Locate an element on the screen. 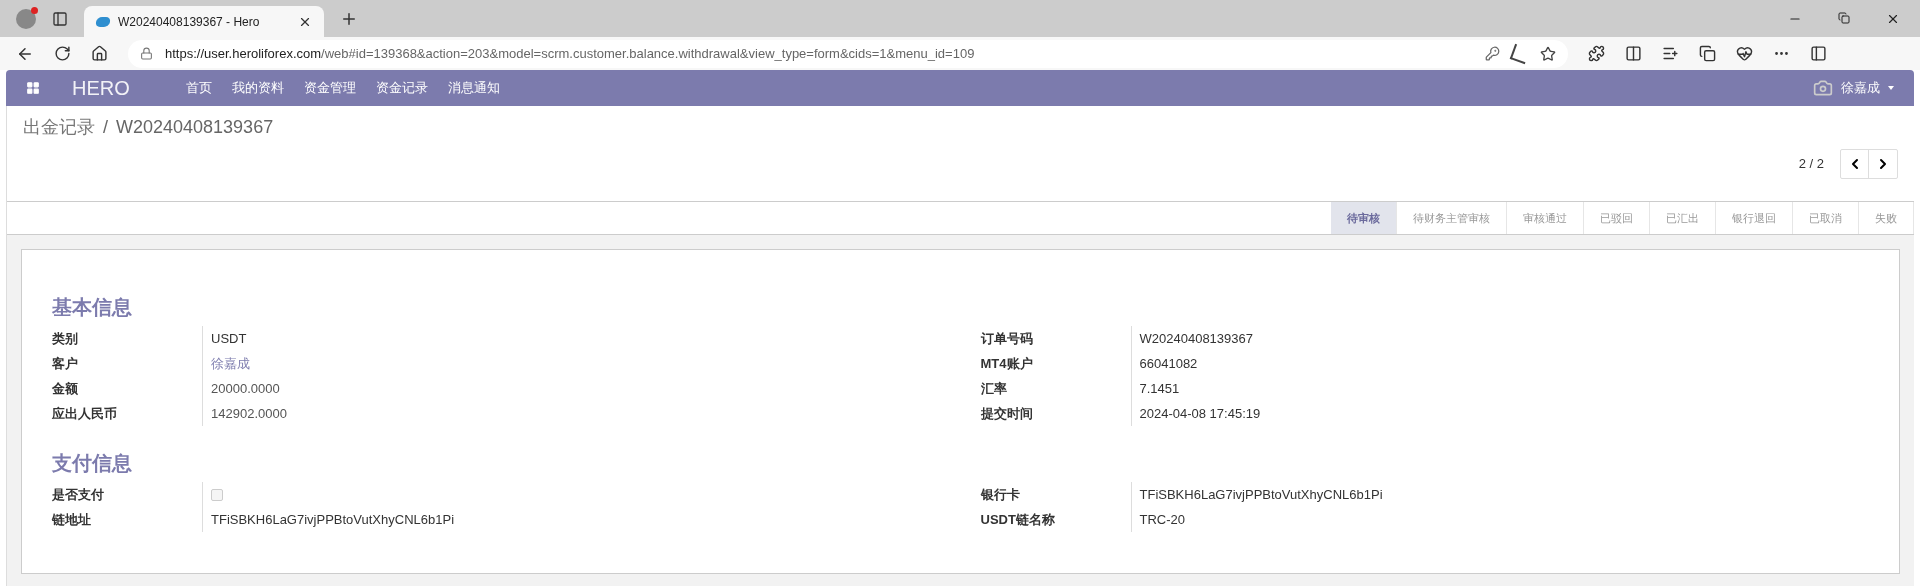 This screenshot has width=1920, height=586. nav-menu-item: 资金管理 is located at coordinates (329, 88).